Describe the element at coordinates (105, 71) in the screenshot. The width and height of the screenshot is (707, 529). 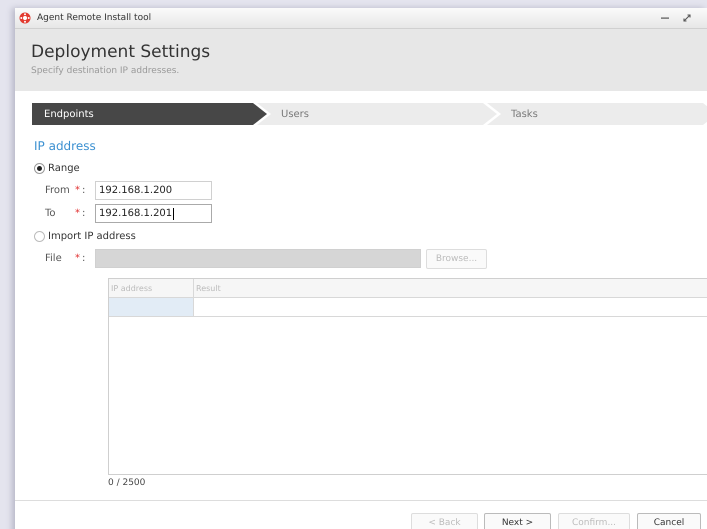
I see `page-subtitle: Specify destination IP addresses.` at that location.